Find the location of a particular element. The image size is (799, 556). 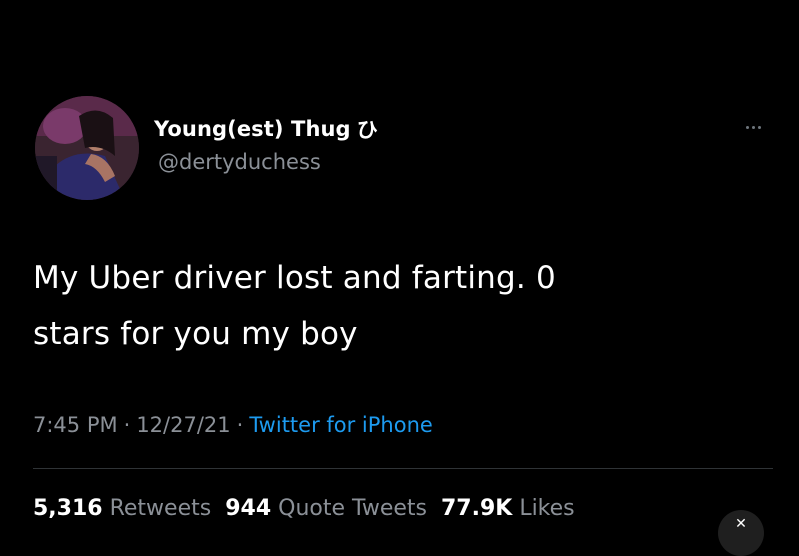

quote-tweets-label: Quote Tweets is located at coordinates (352, 508).